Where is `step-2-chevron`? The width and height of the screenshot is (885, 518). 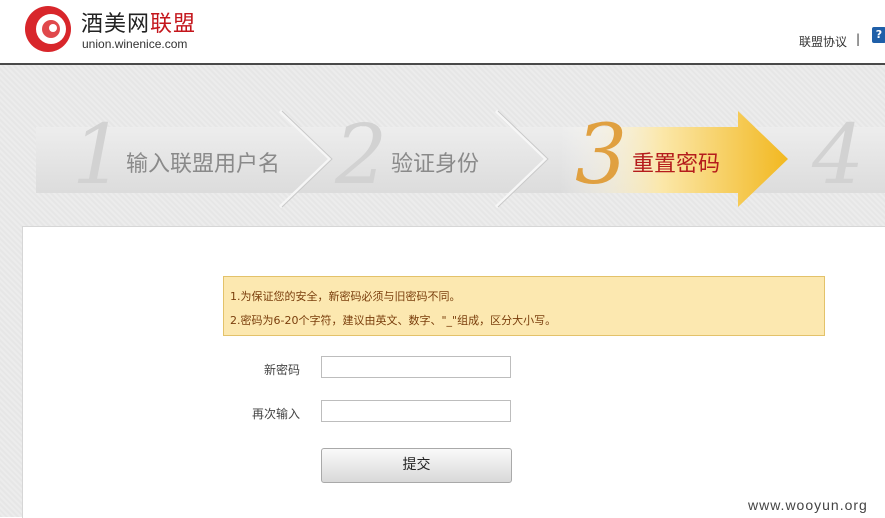
step-2-chevron is located at coordinates (521, 159).